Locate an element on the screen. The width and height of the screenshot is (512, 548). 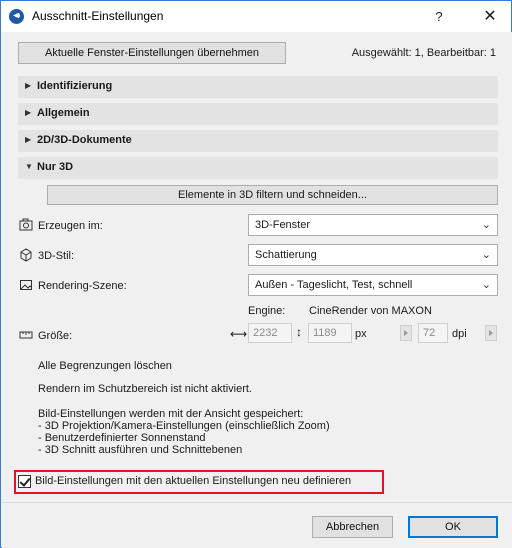
width-arrow-icon: ⟷ is located at coordinates (239, 334).